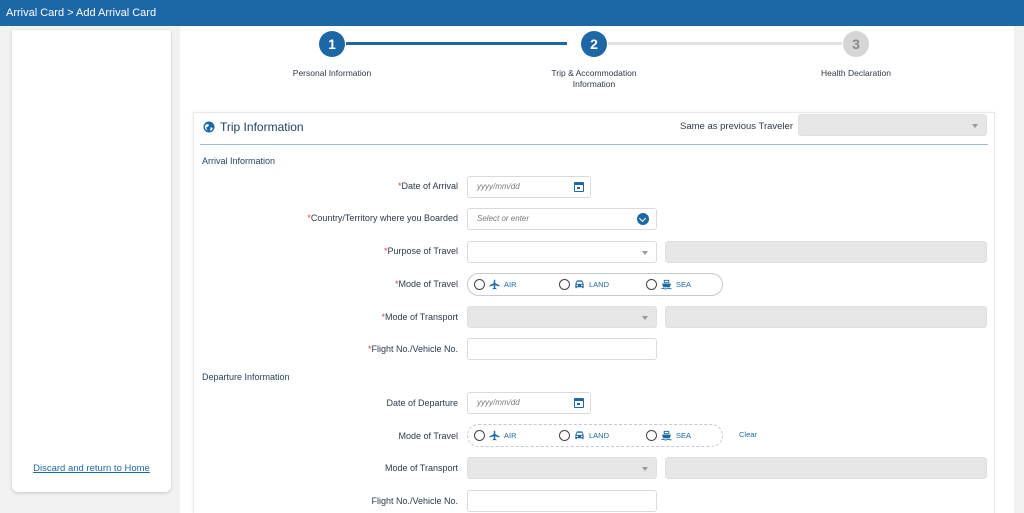 This screenshot has width=1024, height=513. Describe the element at coordinates (684, 435) in the screenshot. I see `departure-mode-sea-label: SEA` at that location.